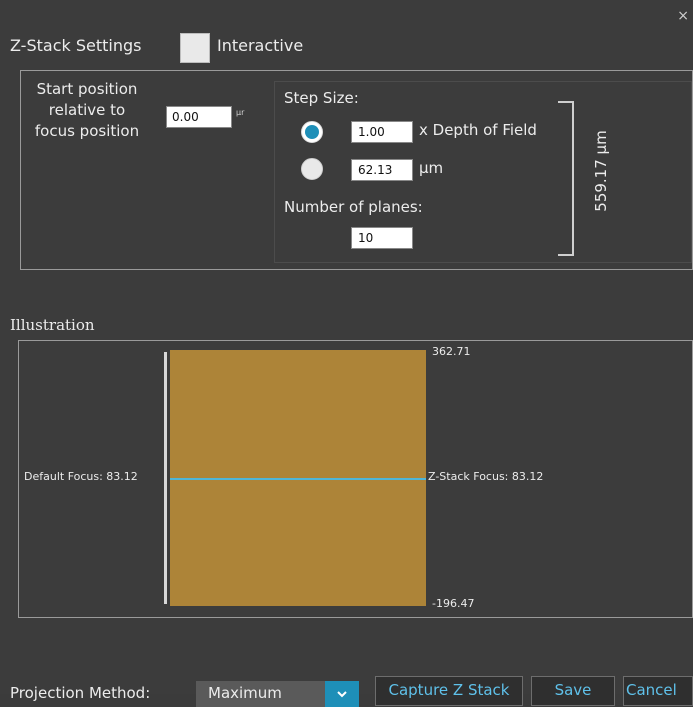 The image size is (693, 707). What do you see at coordinates (80, 693) in the screenshot?
I see `projection-method-label: Projection Method:` at bounding box center [80, 693].